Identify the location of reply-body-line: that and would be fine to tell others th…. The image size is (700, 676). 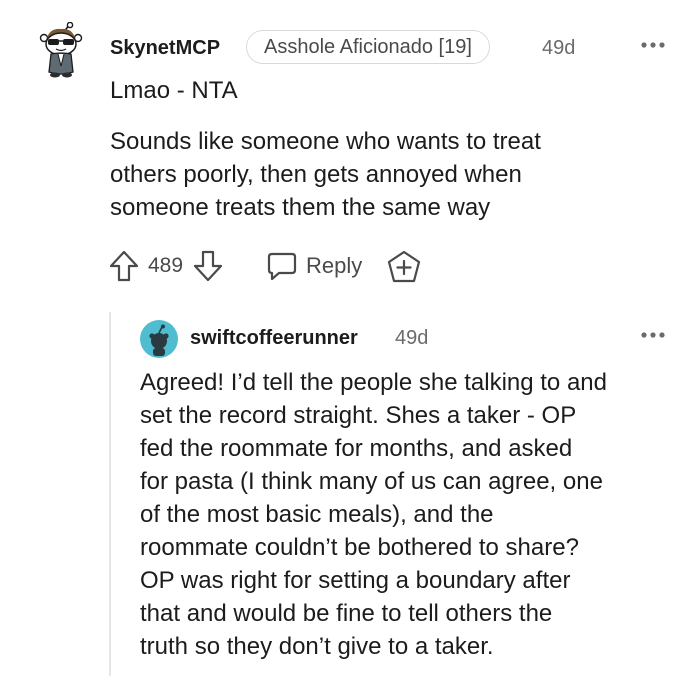
(346, 613).